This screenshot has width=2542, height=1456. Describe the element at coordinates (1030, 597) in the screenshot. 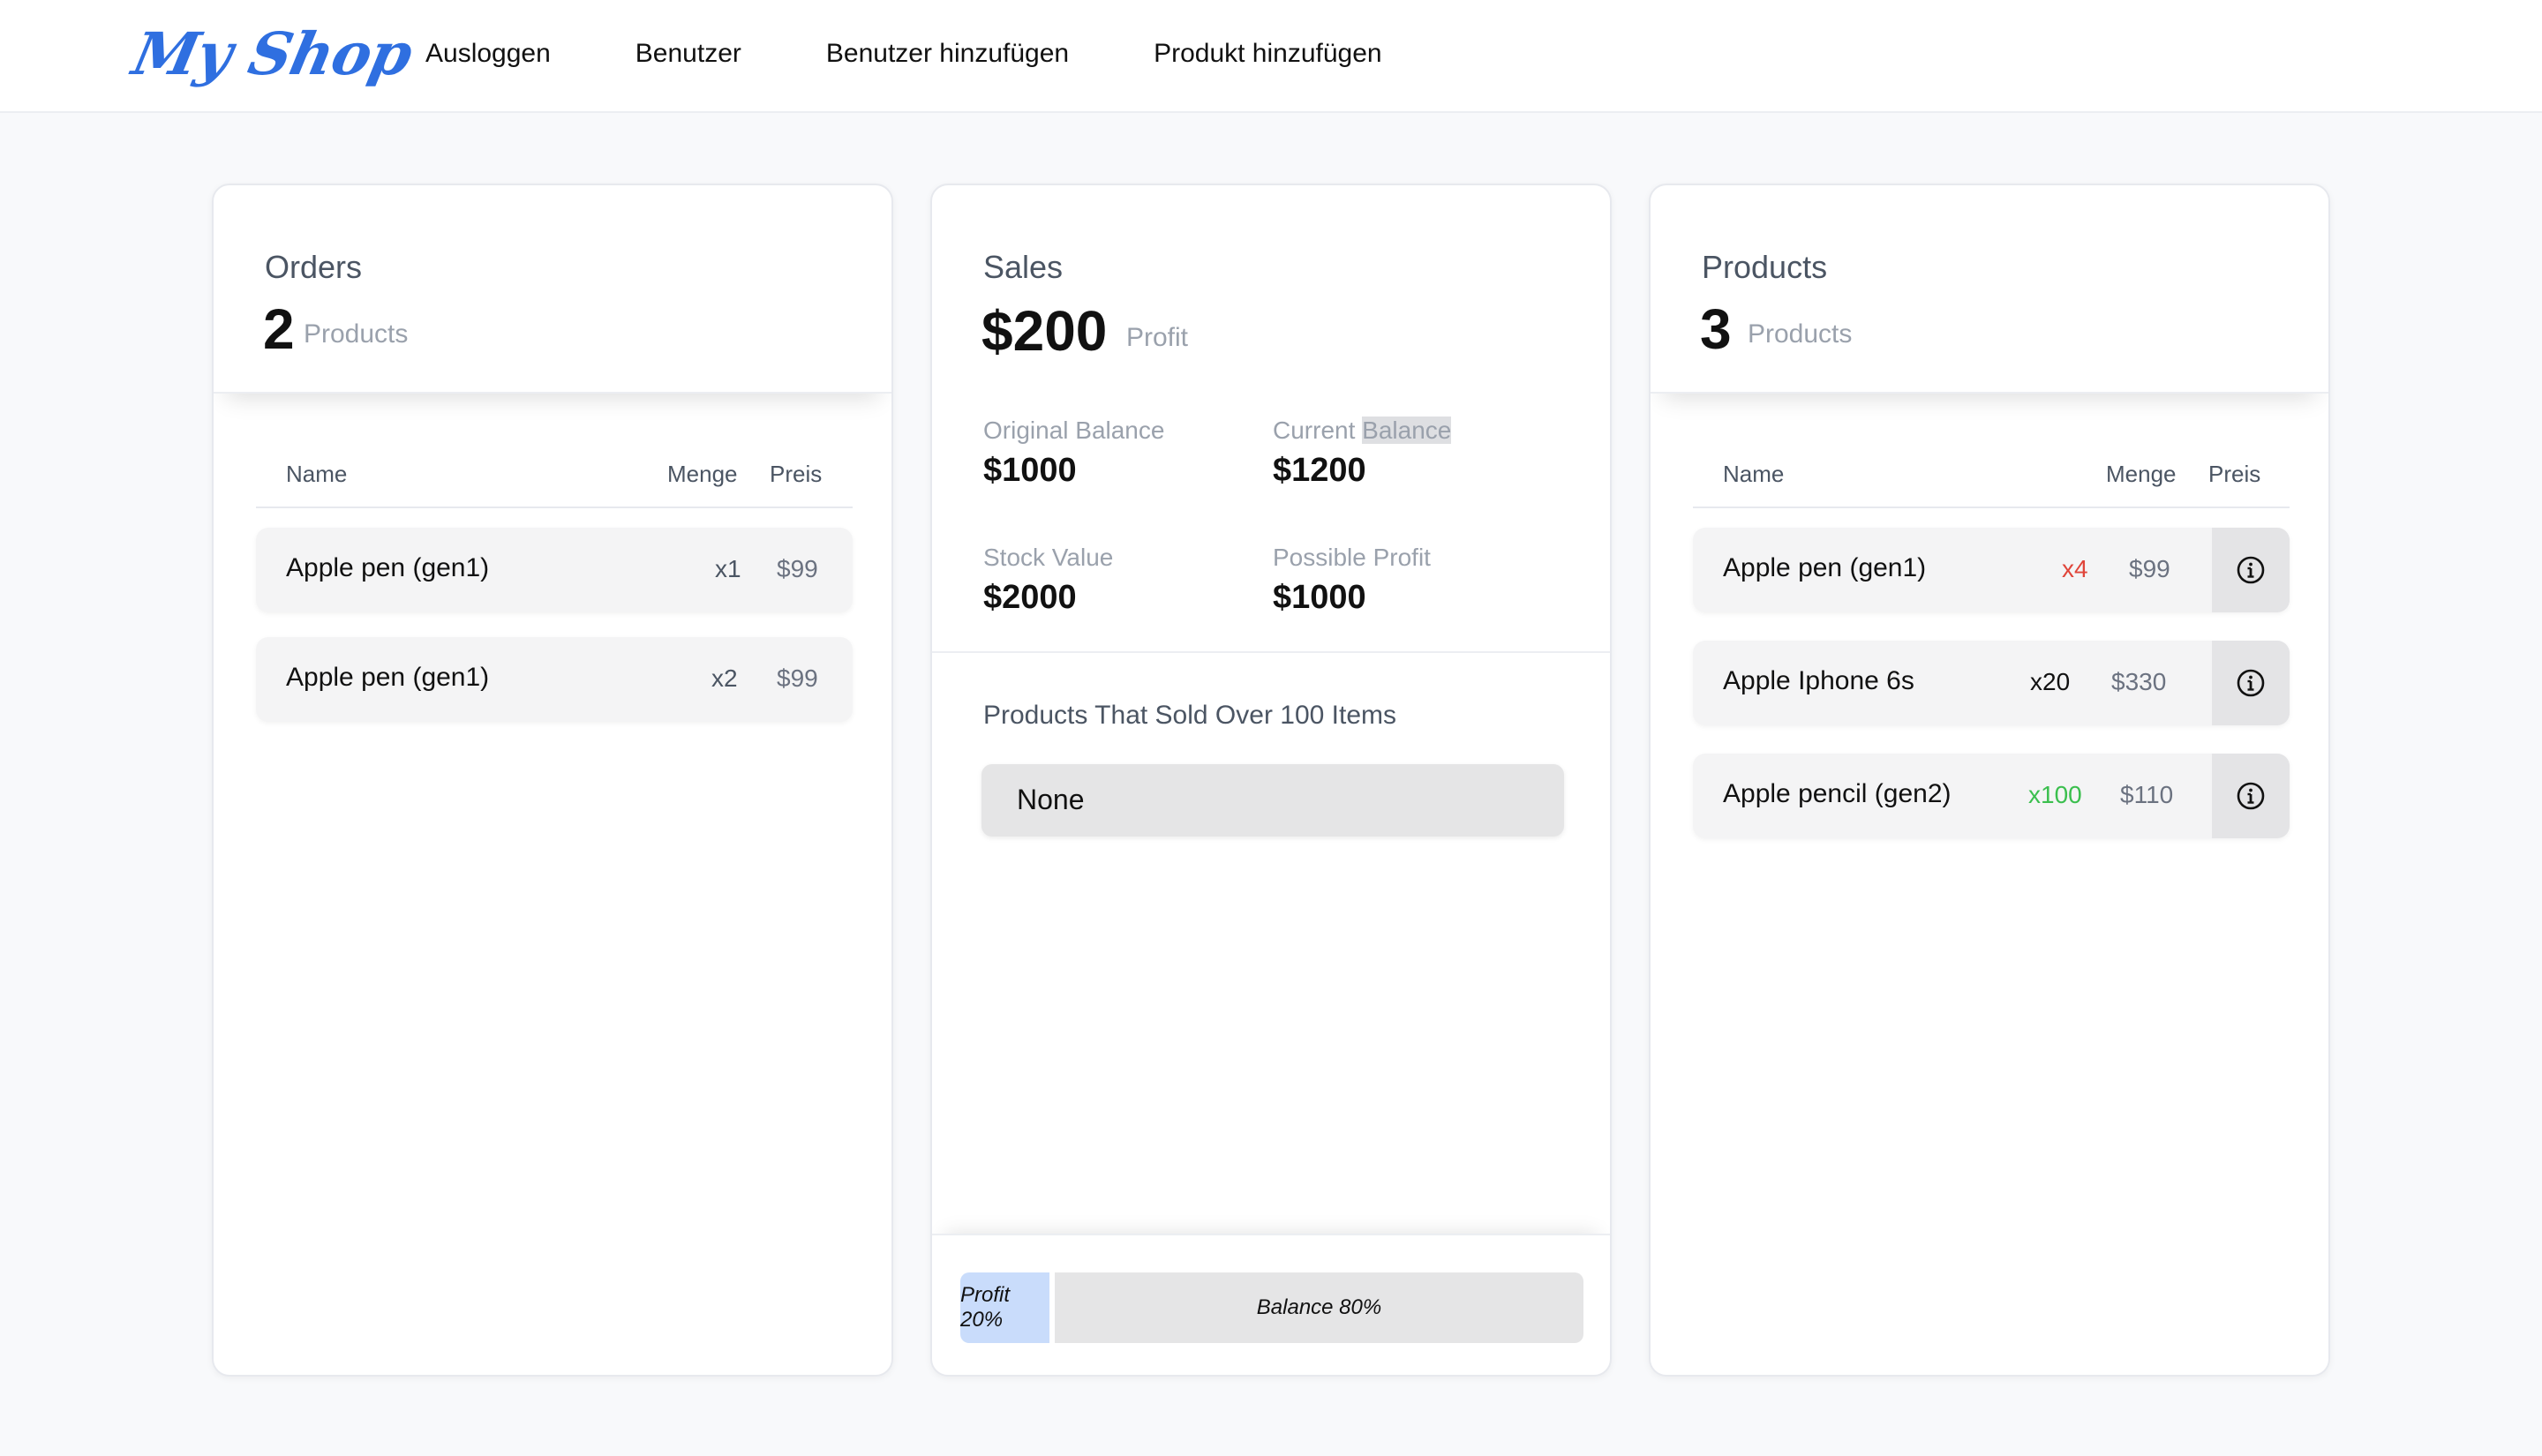

I see `stock-value-value: $2000` at that location.